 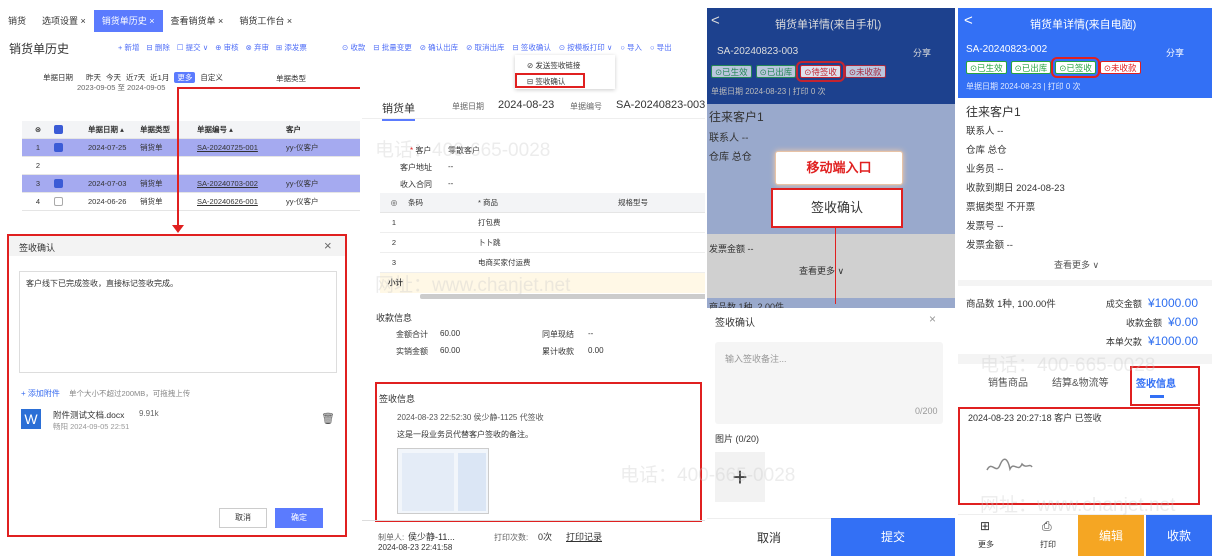 What do you see at coordinates (392, 47) in the screenshot?
I see `batch-change-button: ⊟ 批量变更` at bounding box center [392, 47].